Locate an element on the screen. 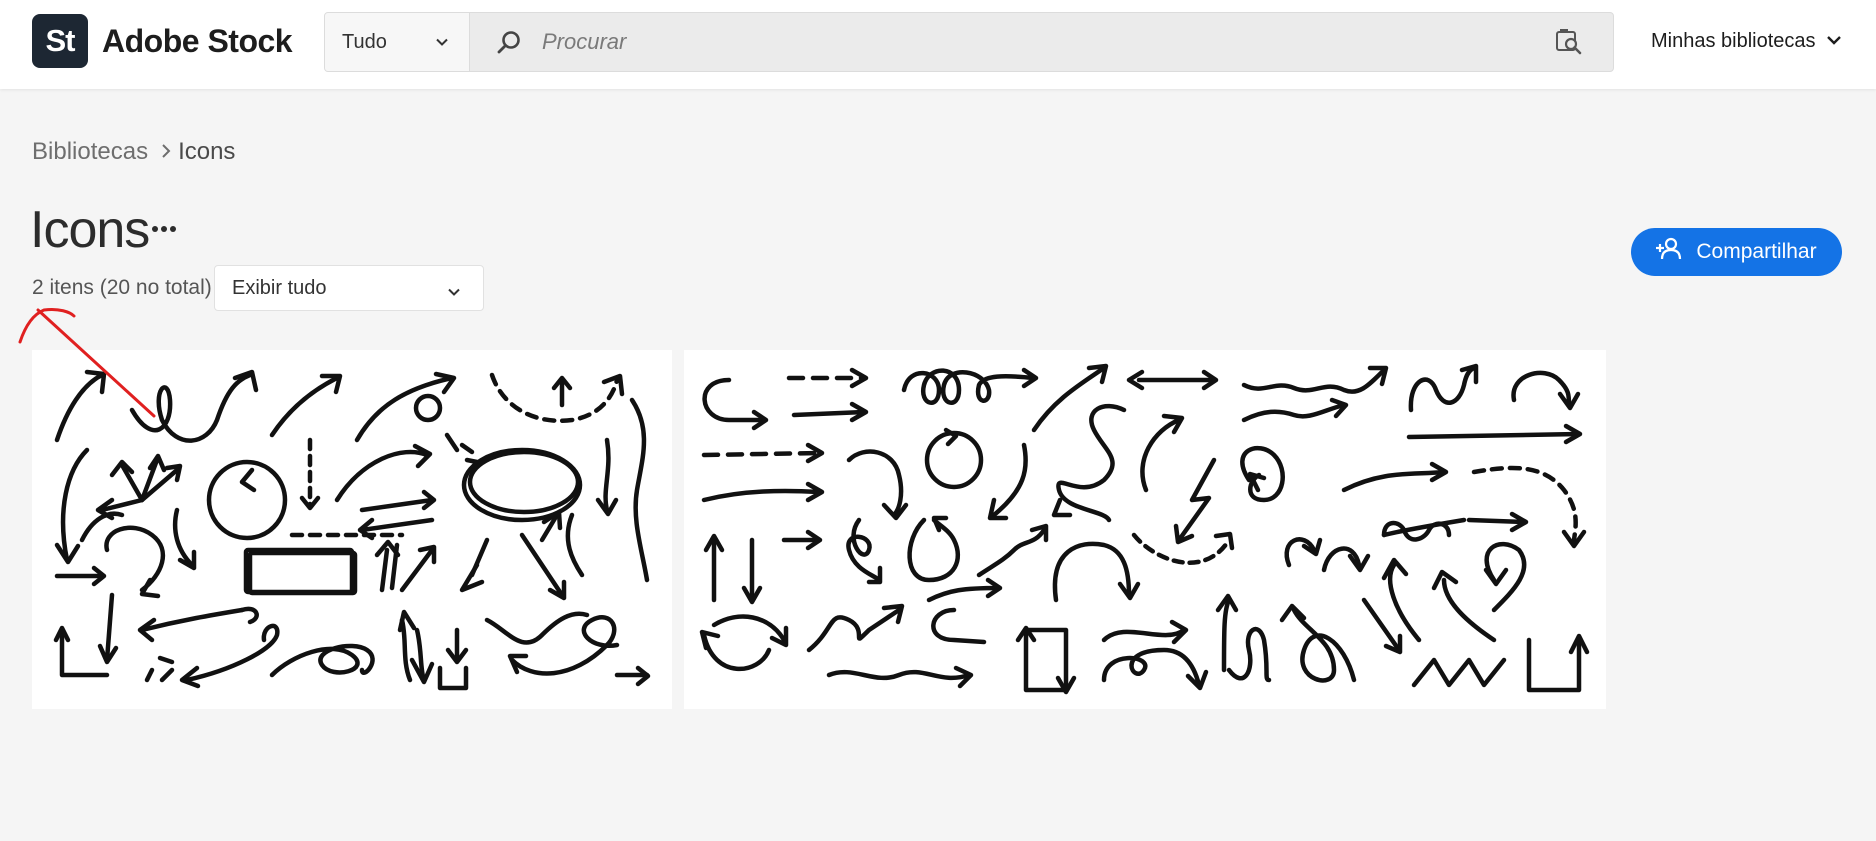 Image resolution: width=1876 pixels, height=841 pixels. search-field is located at coordinates (1041, 42).